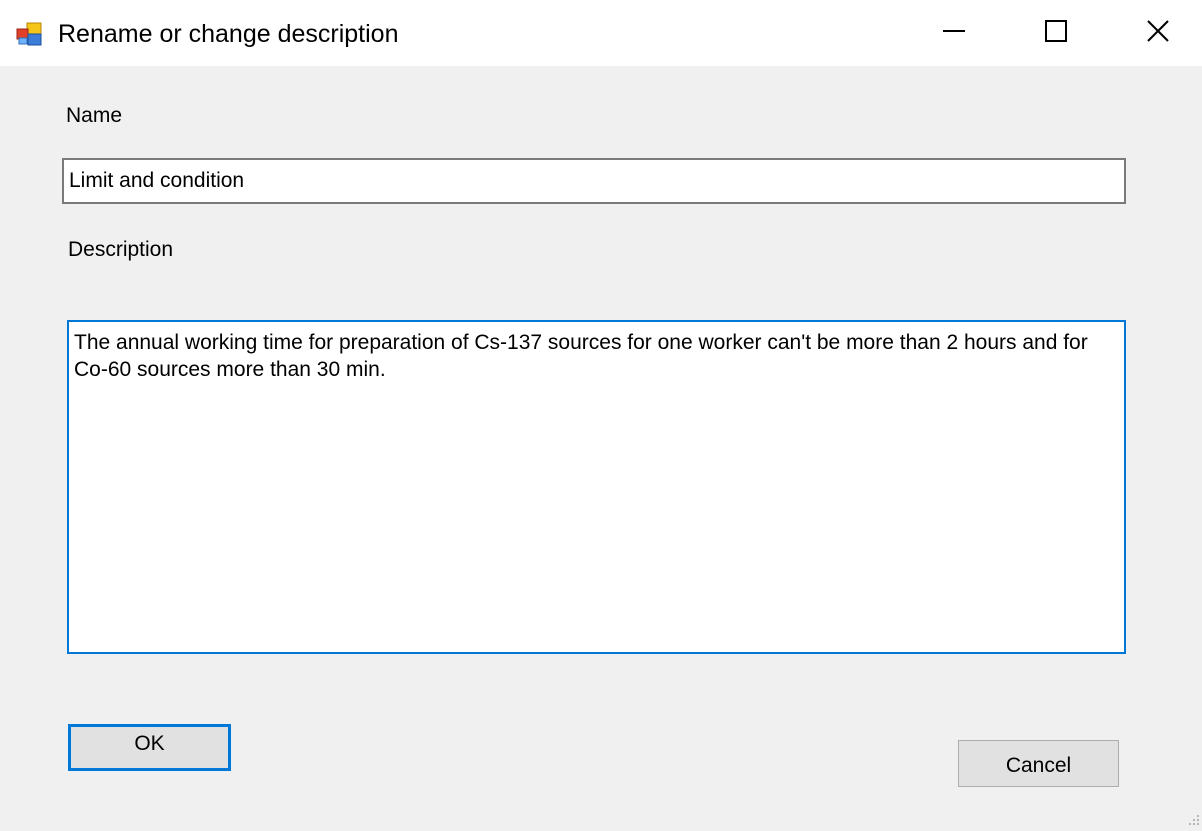 The image size is (1202, 831). Describe the element at coordinates (29, 34) in the screenshot. I see `app-window-icon` at that location.